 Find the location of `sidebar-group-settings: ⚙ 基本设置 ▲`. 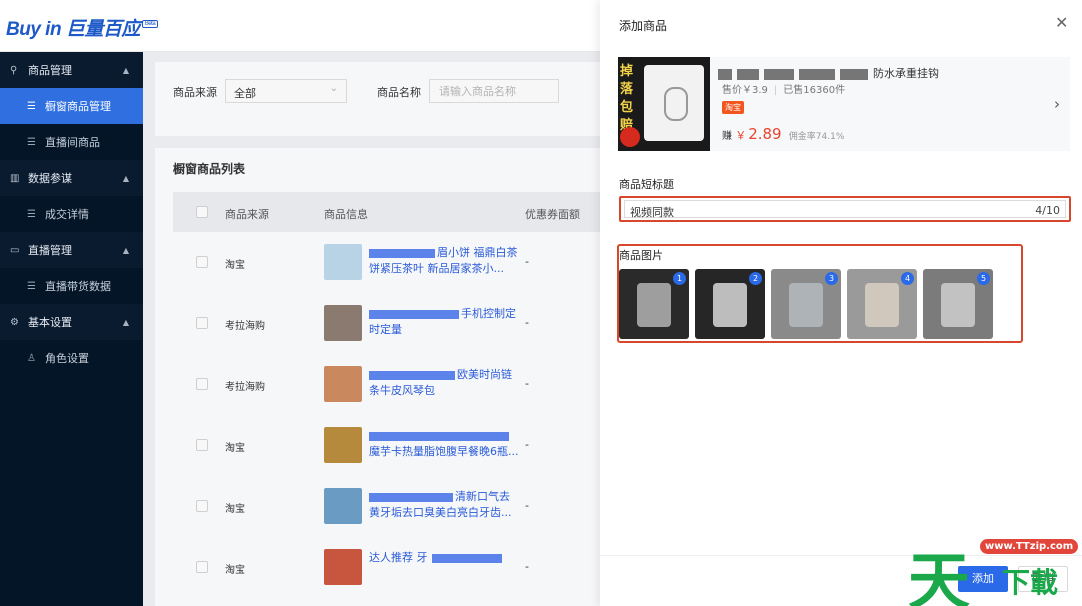

sidebar-group-settings: ⚙ 基本设置 ▲ is located at coordinates (71, 322).